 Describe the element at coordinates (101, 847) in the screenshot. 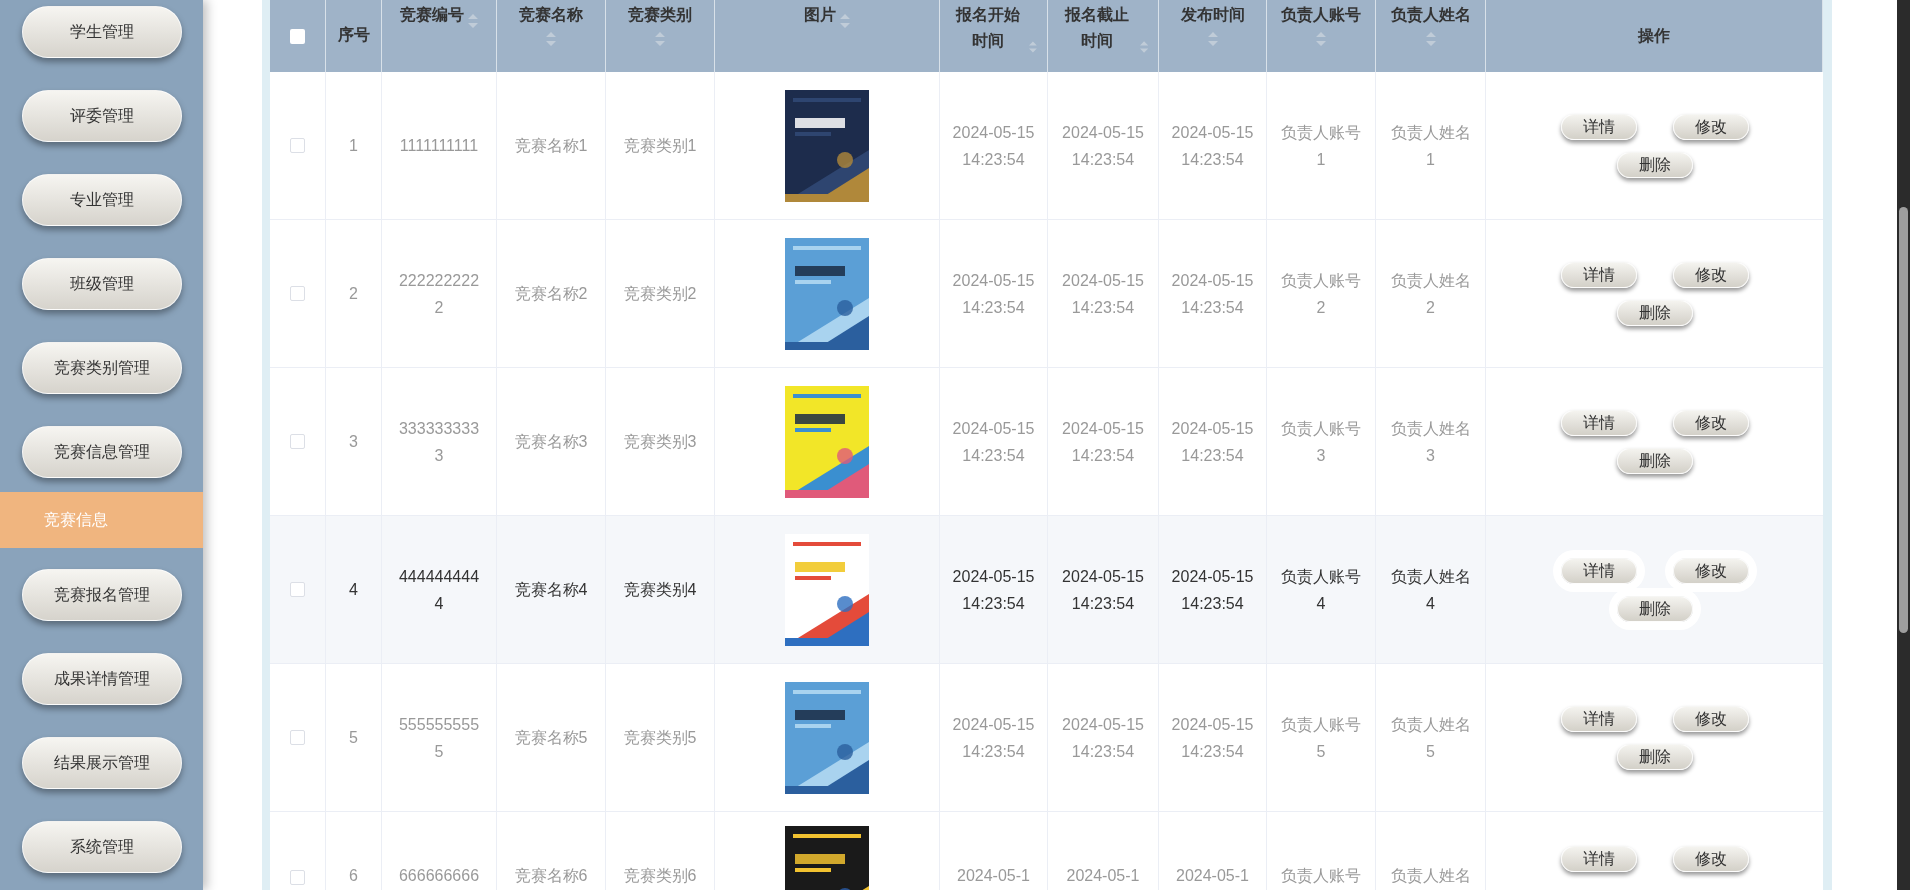

I see `menu-button: 系统管理` at that location.